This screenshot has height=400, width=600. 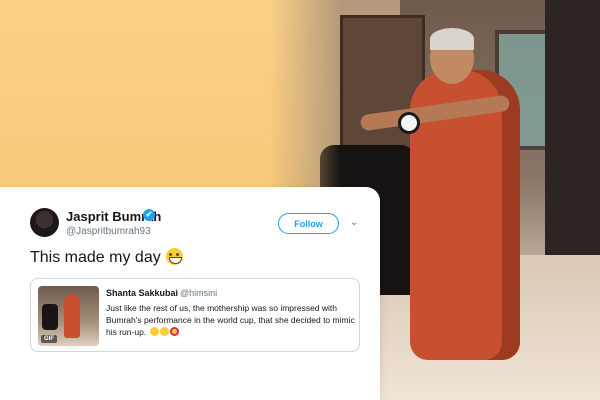 I want to click on thumbnail-chair, so click(x=50, y=317).